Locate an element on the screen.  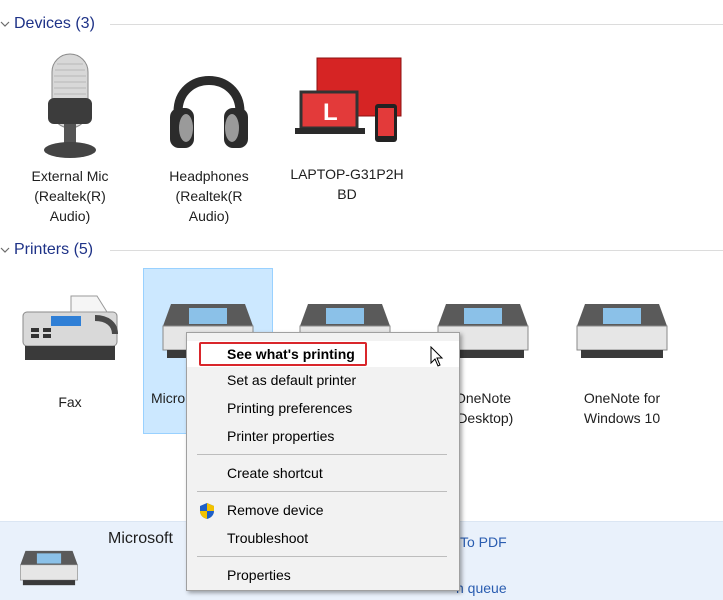
microphone-icon is located at coordinates (70, 105).